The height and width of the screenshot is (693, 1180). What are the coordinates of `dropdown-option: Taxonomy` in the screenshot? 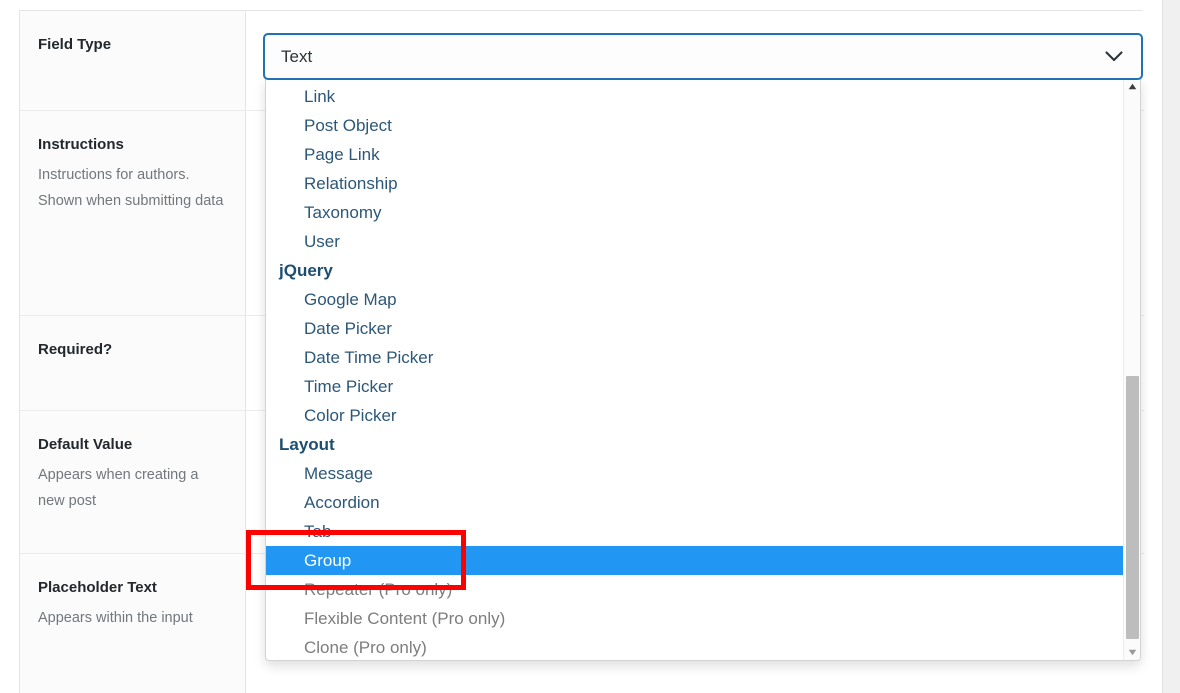 It's located at (695, 212).